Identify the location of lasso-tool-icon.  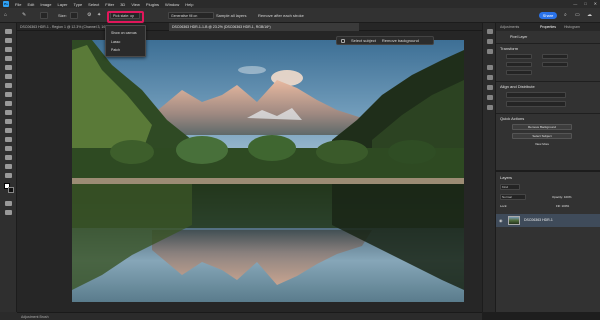
(8, 49).